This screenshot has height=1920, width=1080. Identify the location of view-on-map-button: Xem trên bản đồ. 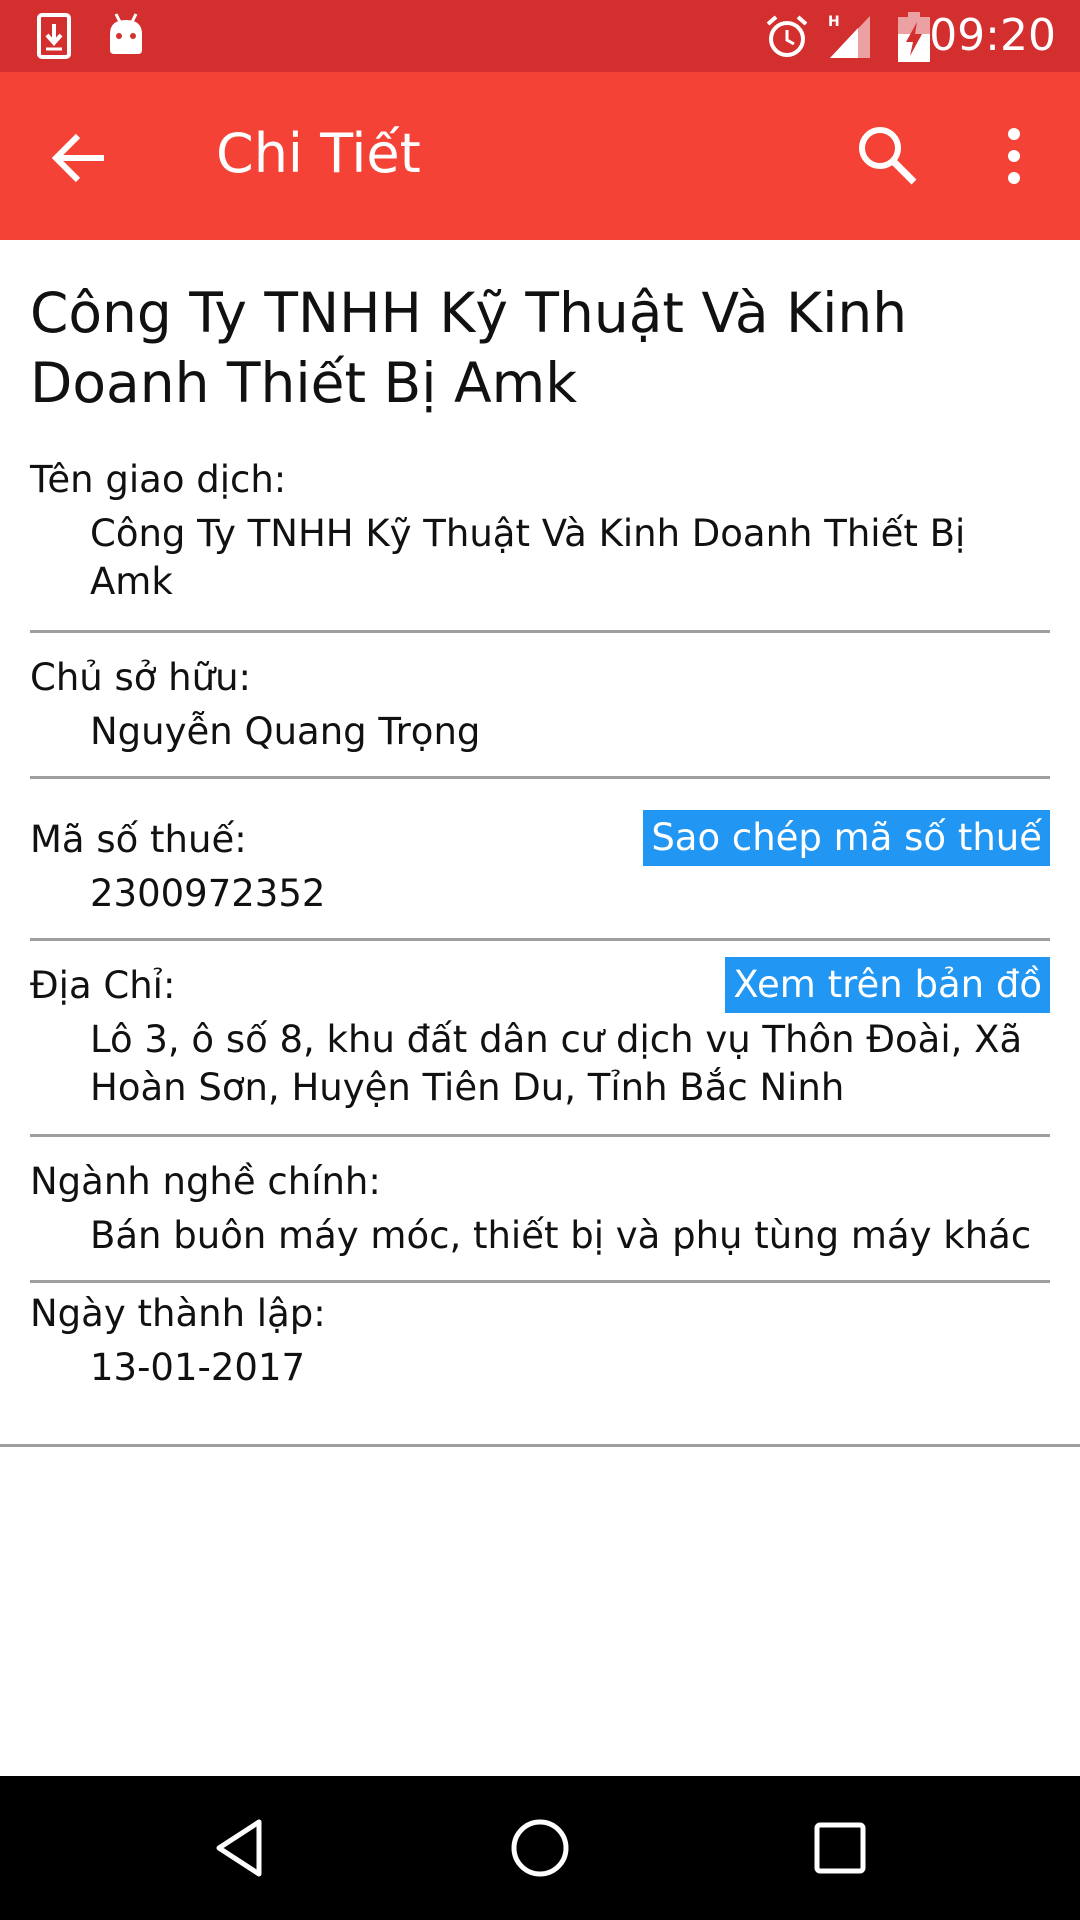
(887, 985).